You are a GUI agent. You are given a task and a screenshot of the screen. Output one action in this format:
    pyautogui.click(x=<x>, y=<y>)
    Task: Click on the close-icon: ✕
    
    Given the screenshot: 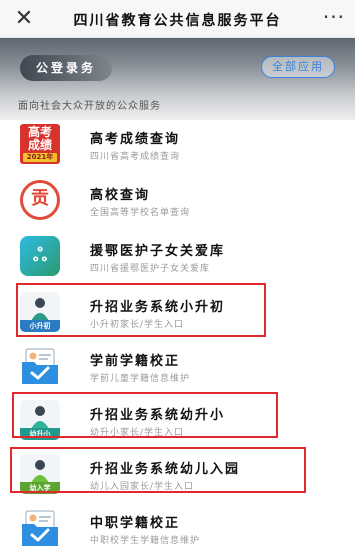 What is the action you would take?
    pyautogui.click(x=24, y=19)
    